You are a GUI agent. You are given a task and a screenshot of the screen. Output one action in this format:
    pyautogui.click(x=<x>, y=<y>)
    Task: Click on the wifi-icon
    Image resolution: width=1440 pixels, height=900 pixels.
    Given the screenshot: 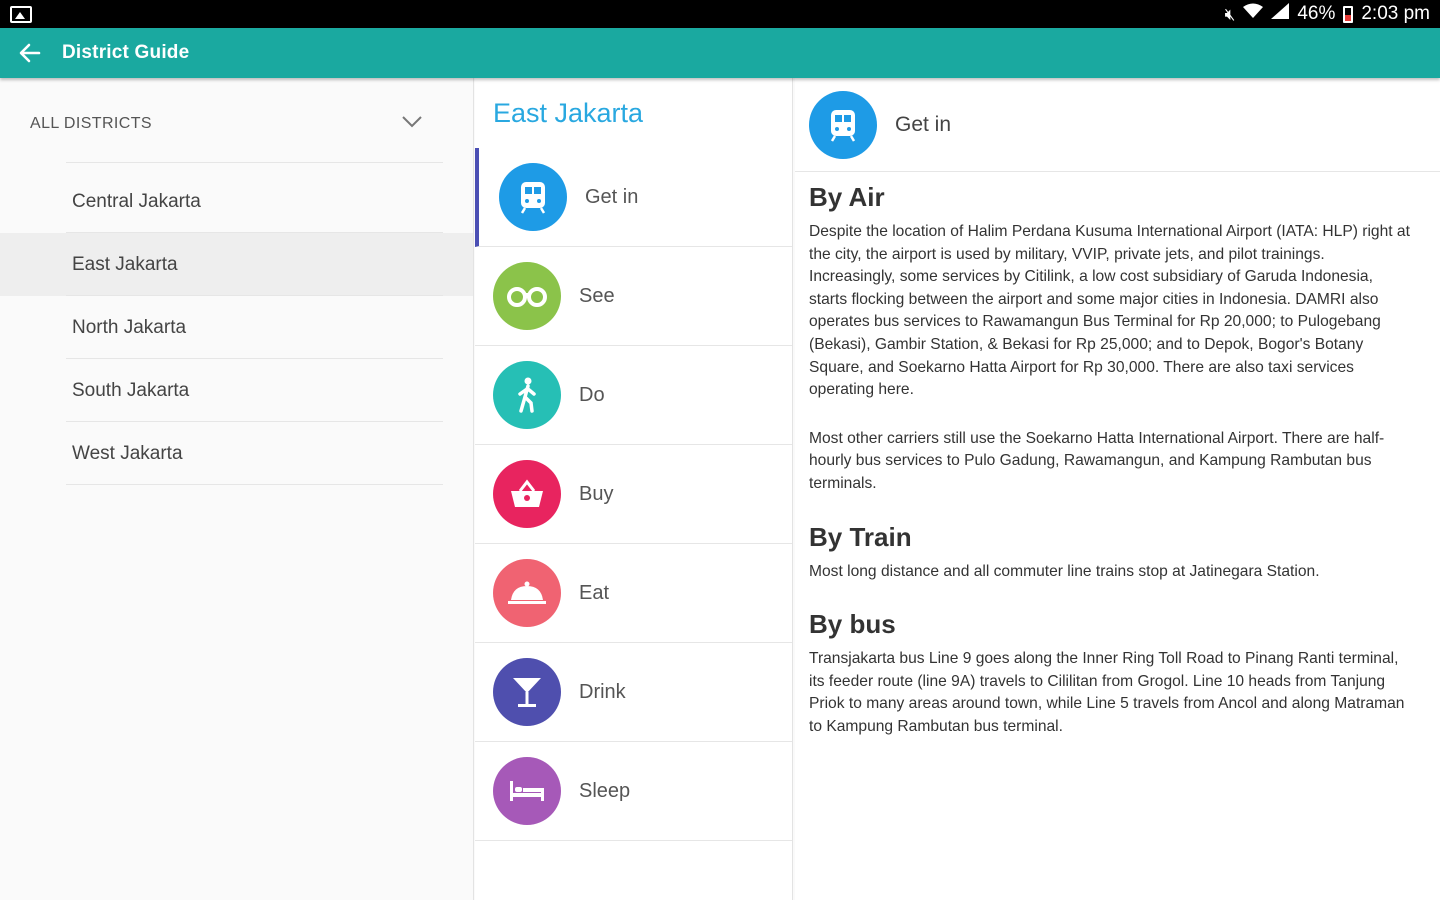 What is the action you would take?
    pyautogui.click(x=1253, y=14)
    